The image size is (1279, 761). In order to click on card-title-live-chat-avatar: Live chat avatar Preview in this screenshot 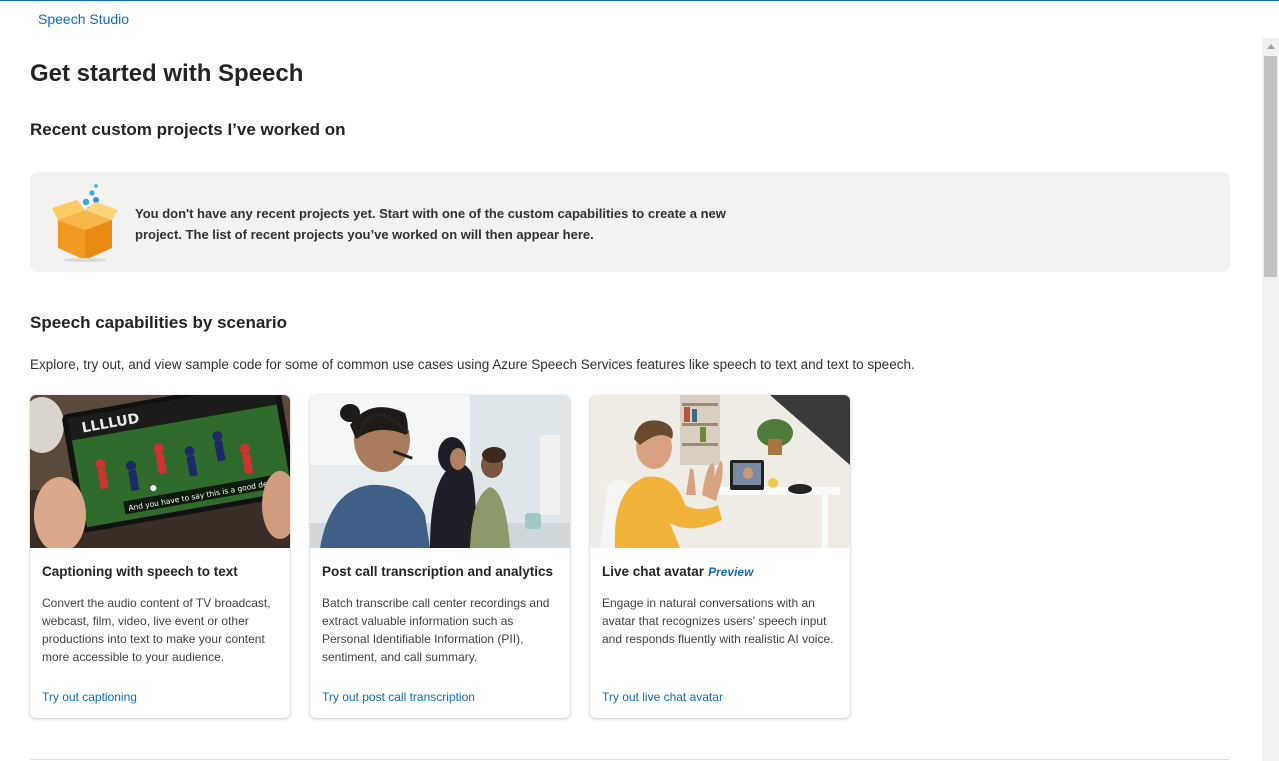, I will do `click(677, 571)`.